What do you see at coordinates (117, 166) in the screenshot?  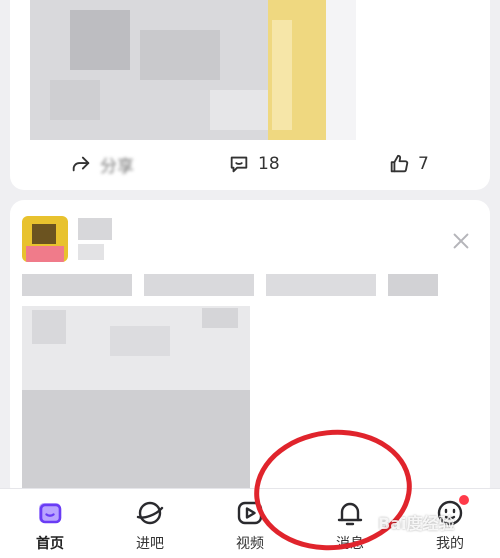 I see `share-label: 分享` at bounding box center [117, 166].